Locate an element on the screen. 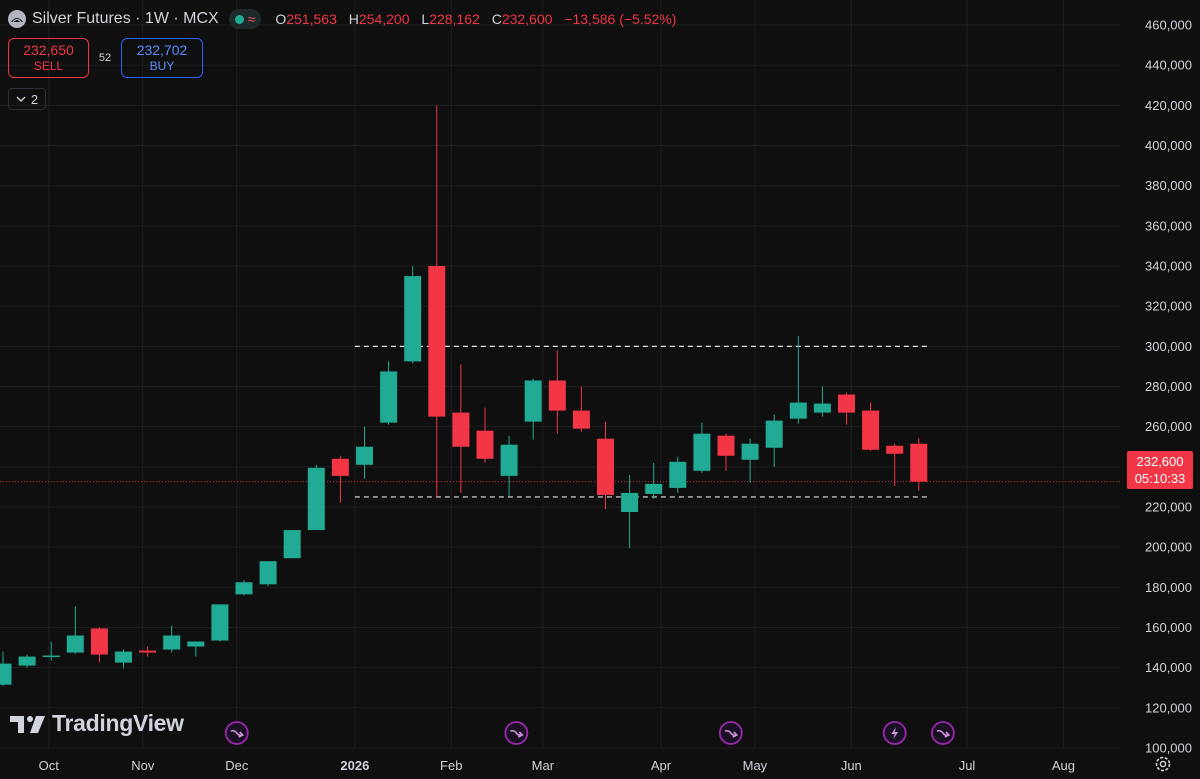 The height and width of the screenshot is (779, 1200). volatility-wave-icon: ≈ is located at coordinates (251, 19).